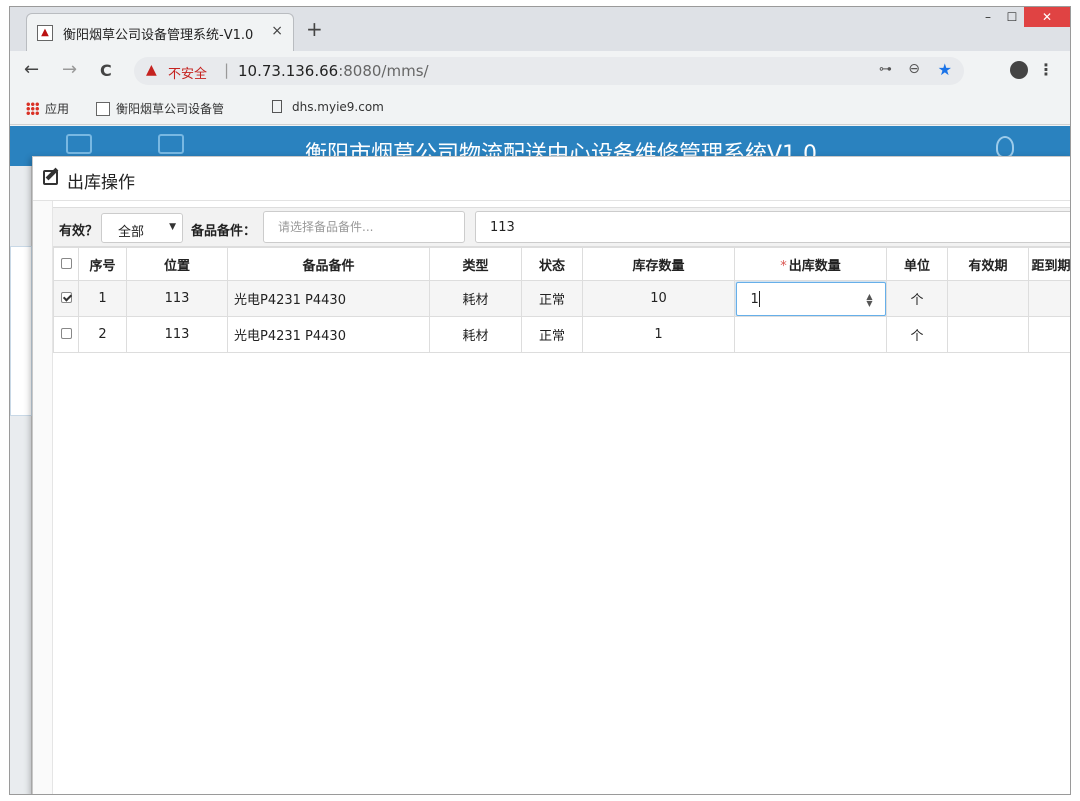 The width and height of the screenshot is (1080, 801). What do you see at coordinates (988, 264) in the screenshot?
I see `column-header-expiry: 有效期` at bounding box center [988, 264].